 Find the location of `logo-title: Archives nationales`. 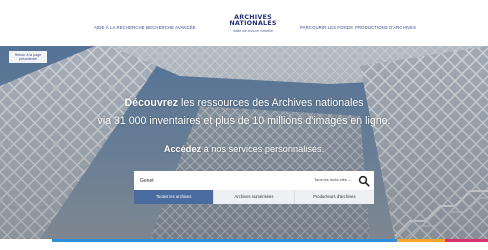

logo-title: Archives nationales is located at coordinates (253, 20).